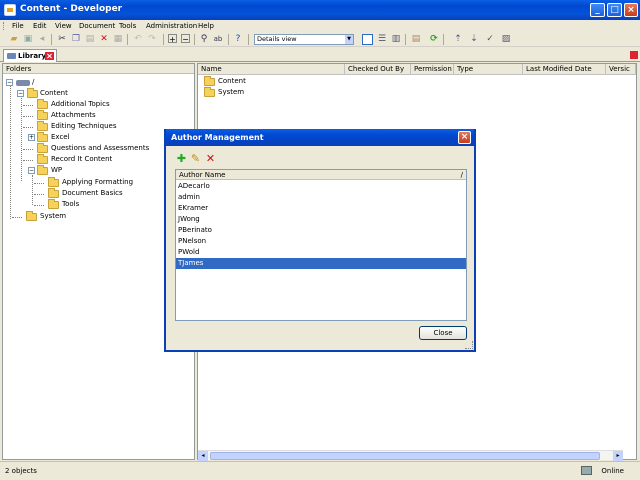 This screenshot has width=640, height=480. I want to click on column-header-permission: Permission, so click(432, 69).